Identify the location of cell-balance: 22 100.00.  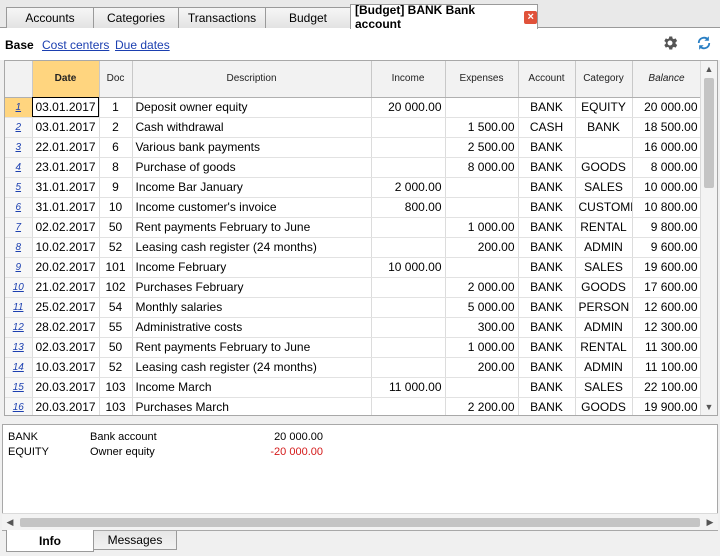
(667, 387).